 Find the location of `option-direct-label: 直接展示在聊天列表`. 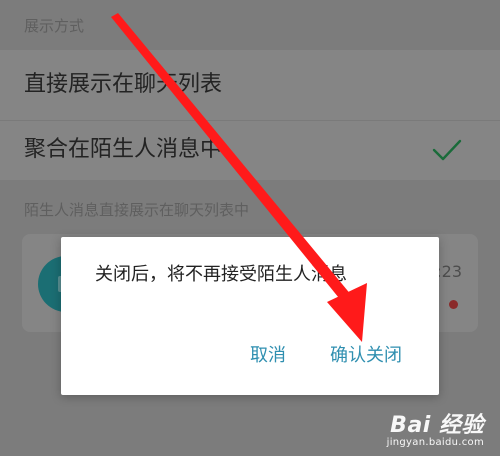

option-direct-label: 直接展示在聊天列表 is located at coordinates (123, 84).